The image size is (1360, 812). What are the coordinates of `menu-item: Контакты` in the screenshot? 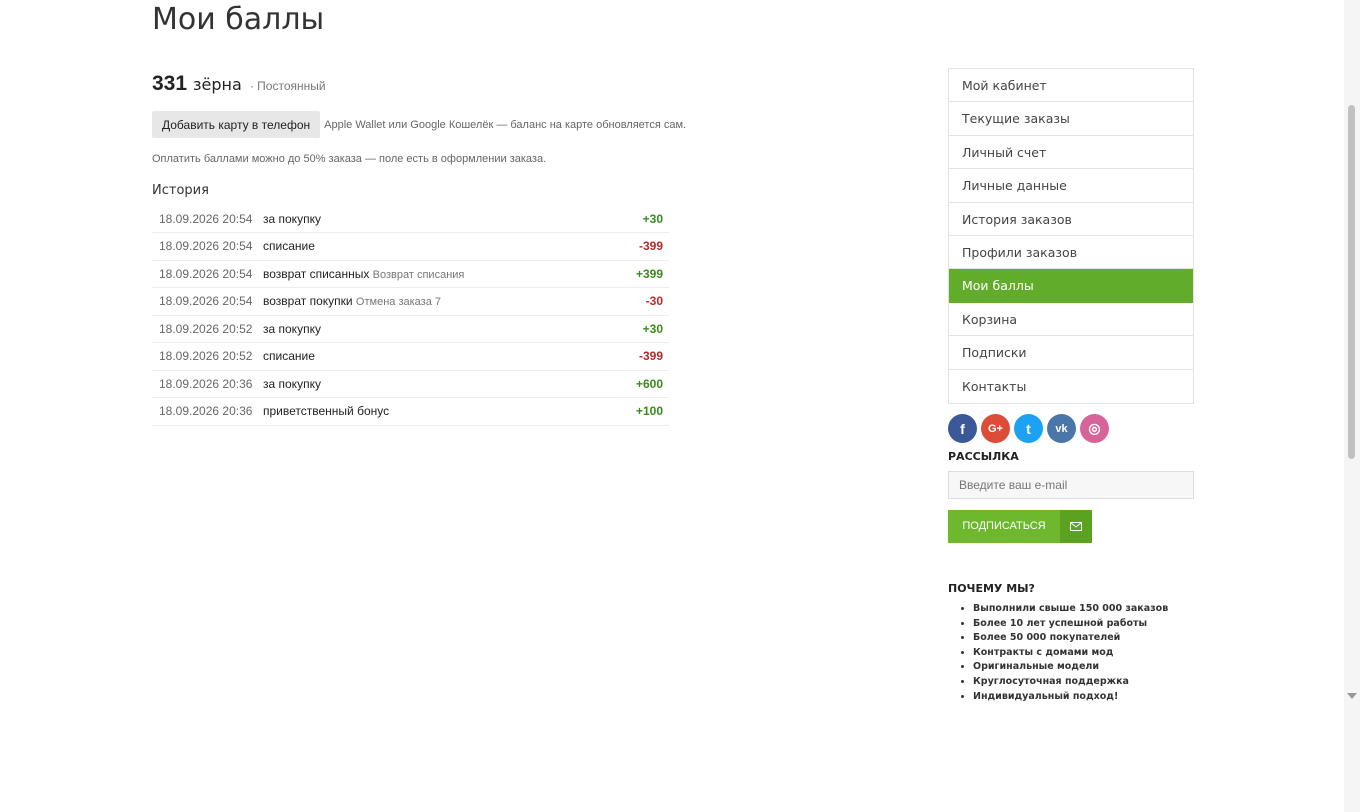 It's located at (1071, 386).